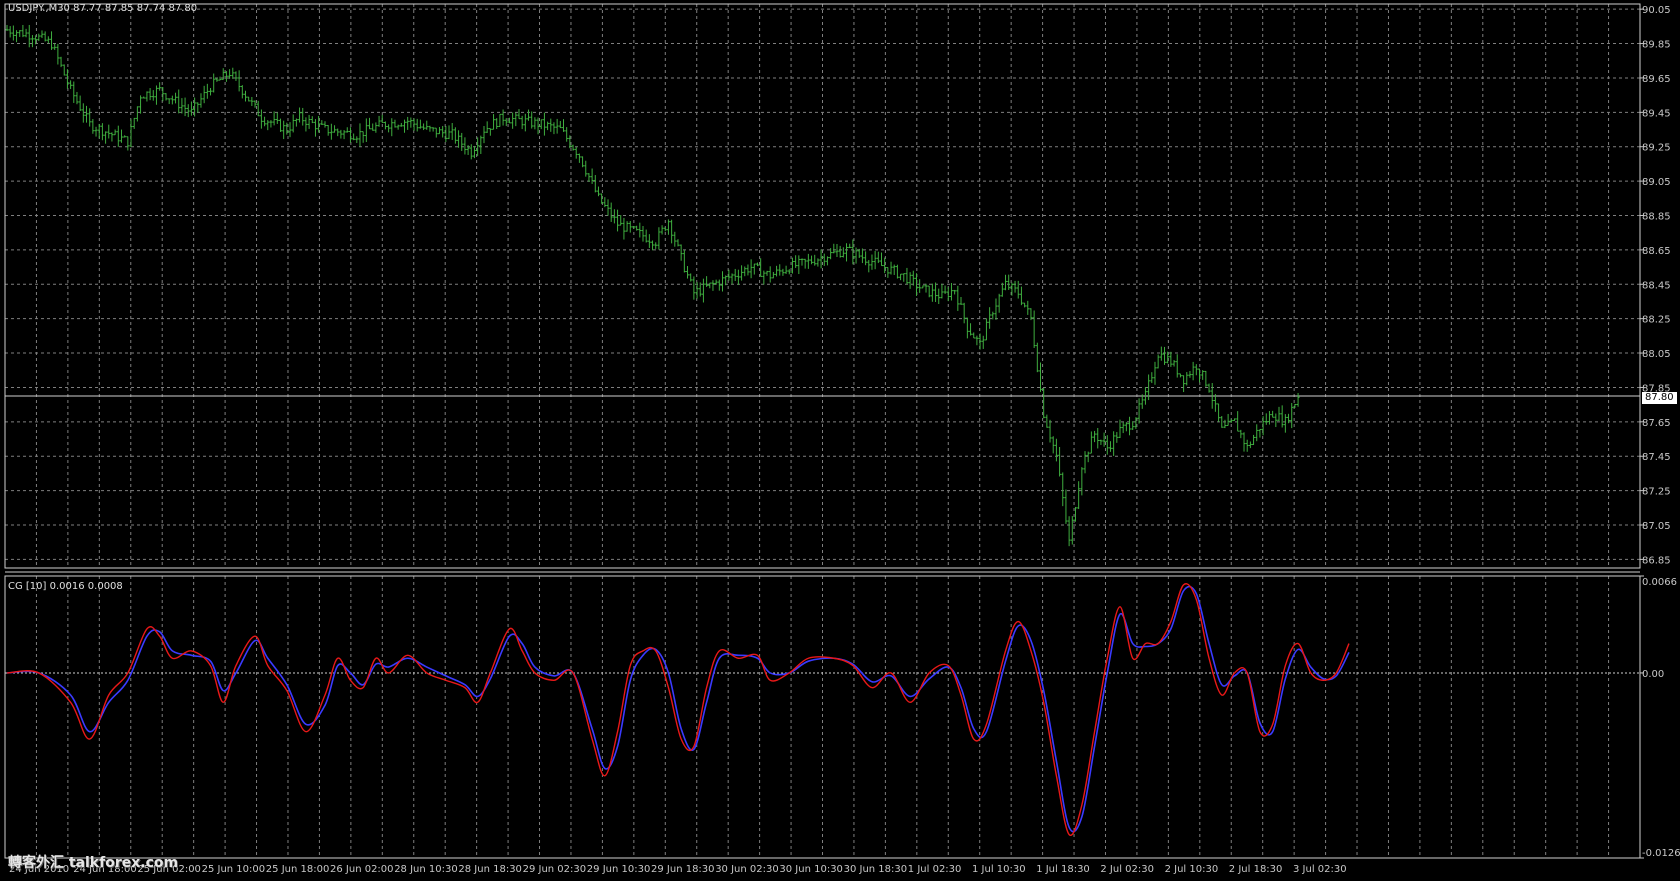  I want to click on price-axis-tick-label: 90.05, so click(1656, 10).